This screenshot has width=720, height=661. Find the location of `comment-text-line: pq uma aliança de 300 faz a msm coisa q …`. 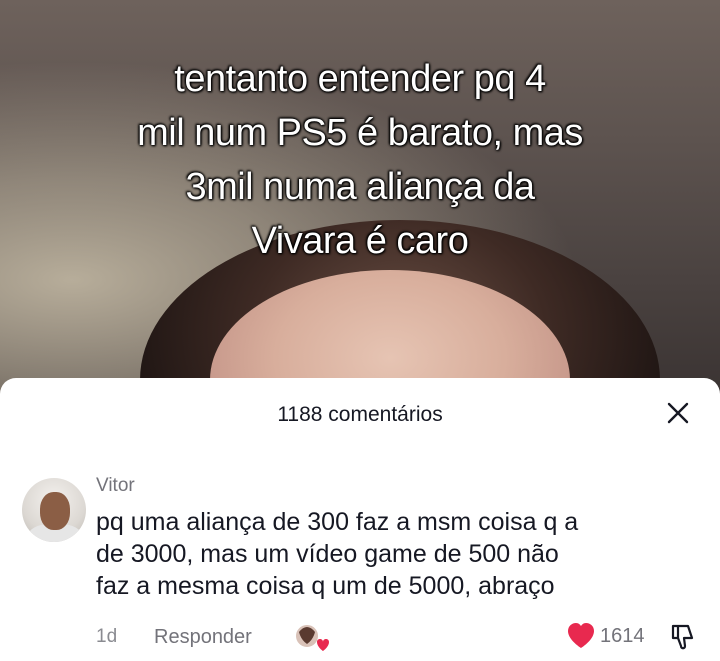

comment-text-line: pq uma aliança de 300 faz a msm coisa q … is located at coordinates (337, 522).